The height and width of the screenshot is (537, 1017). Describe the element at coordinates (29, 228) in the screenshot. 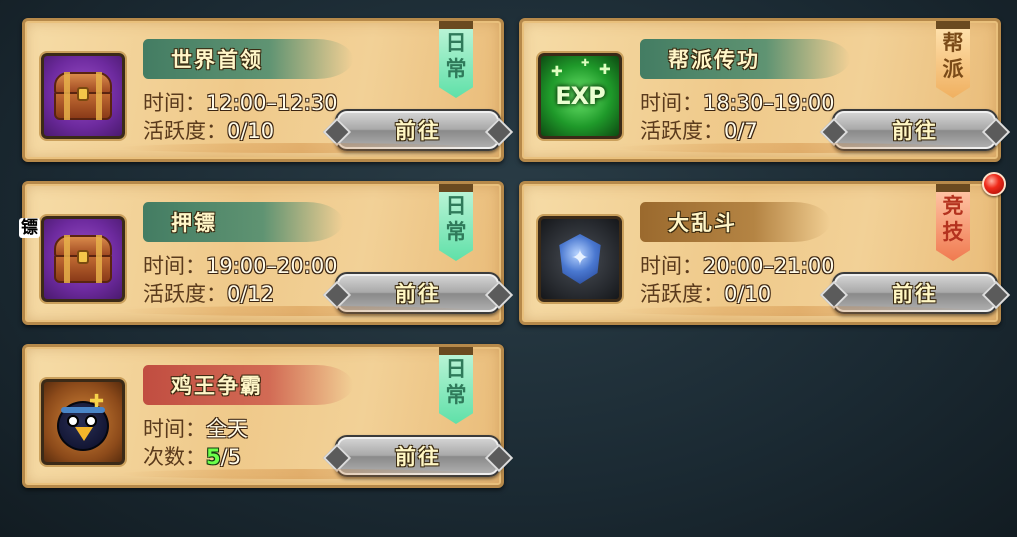

I see `escort-badge: 镖` at that location.